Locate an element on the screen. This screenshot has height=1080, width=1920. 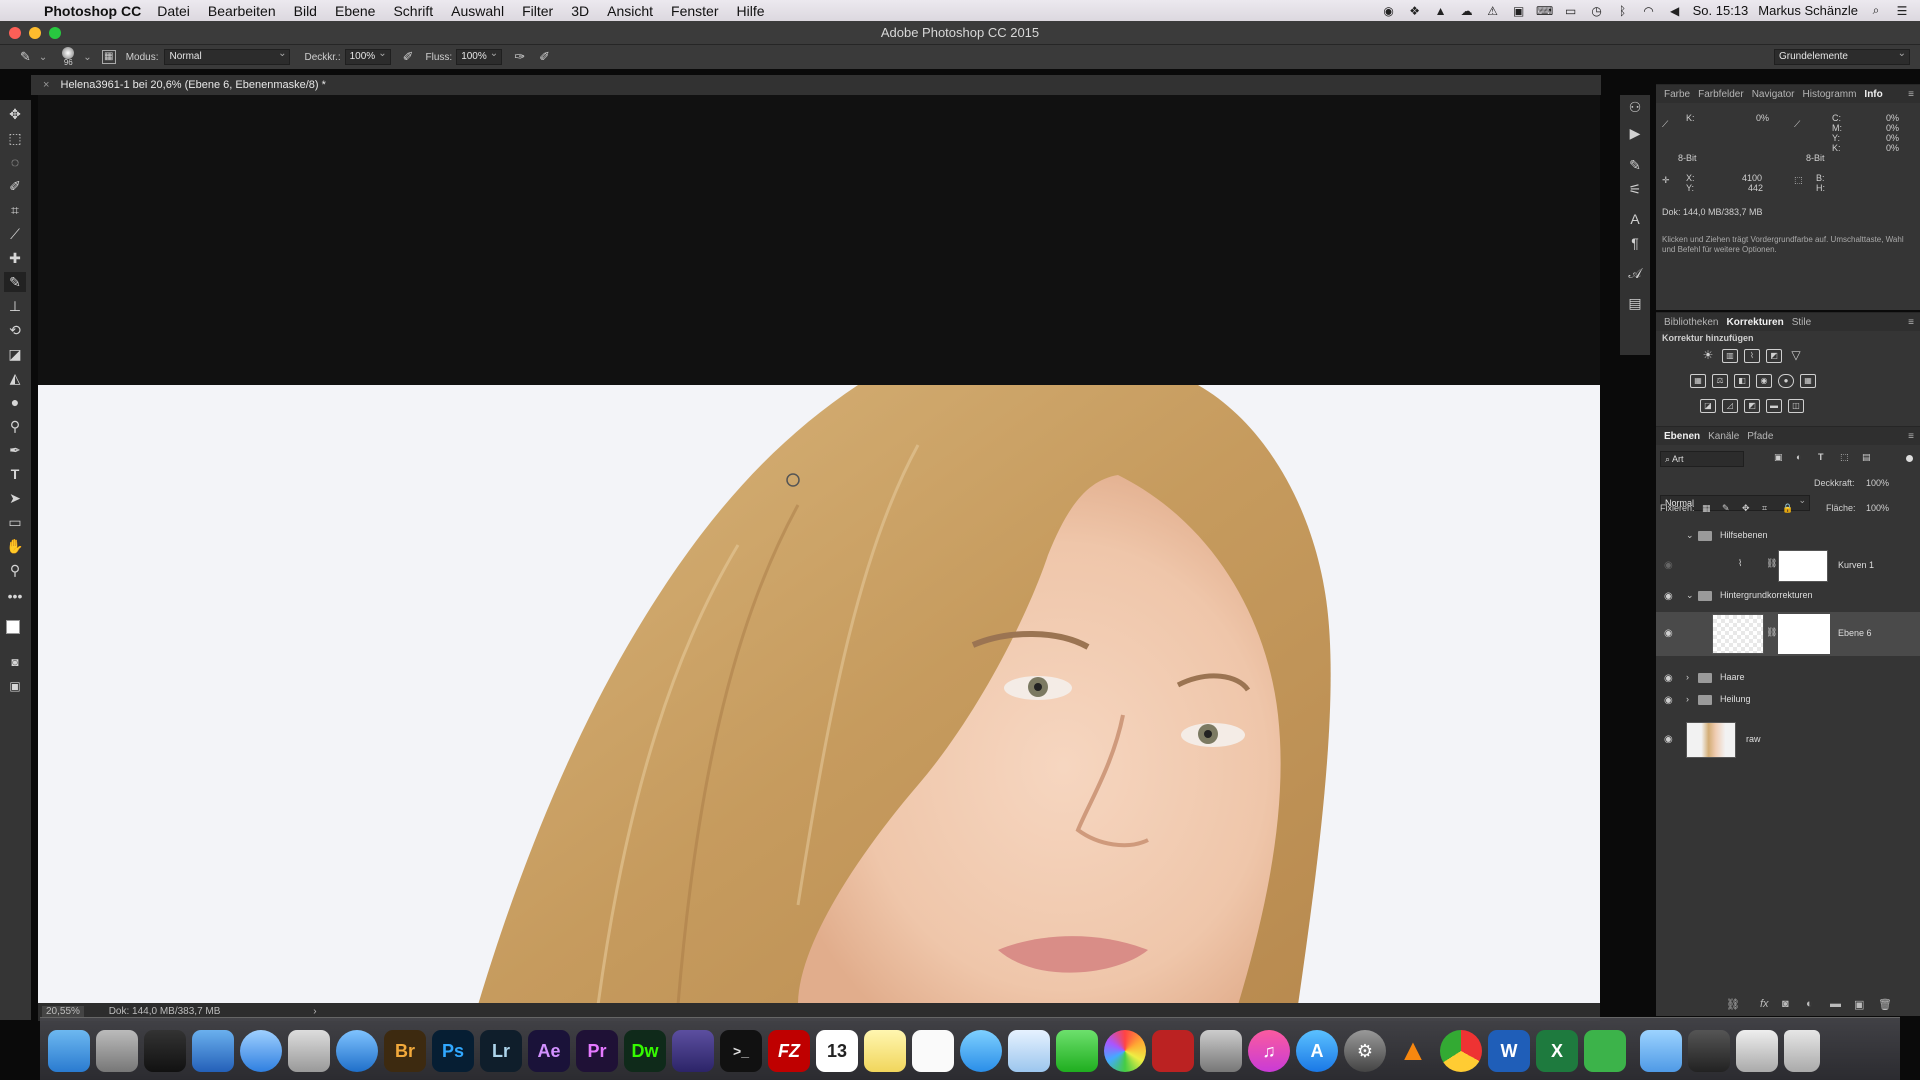
dock-folder is located at coordinates (1661, 1051).